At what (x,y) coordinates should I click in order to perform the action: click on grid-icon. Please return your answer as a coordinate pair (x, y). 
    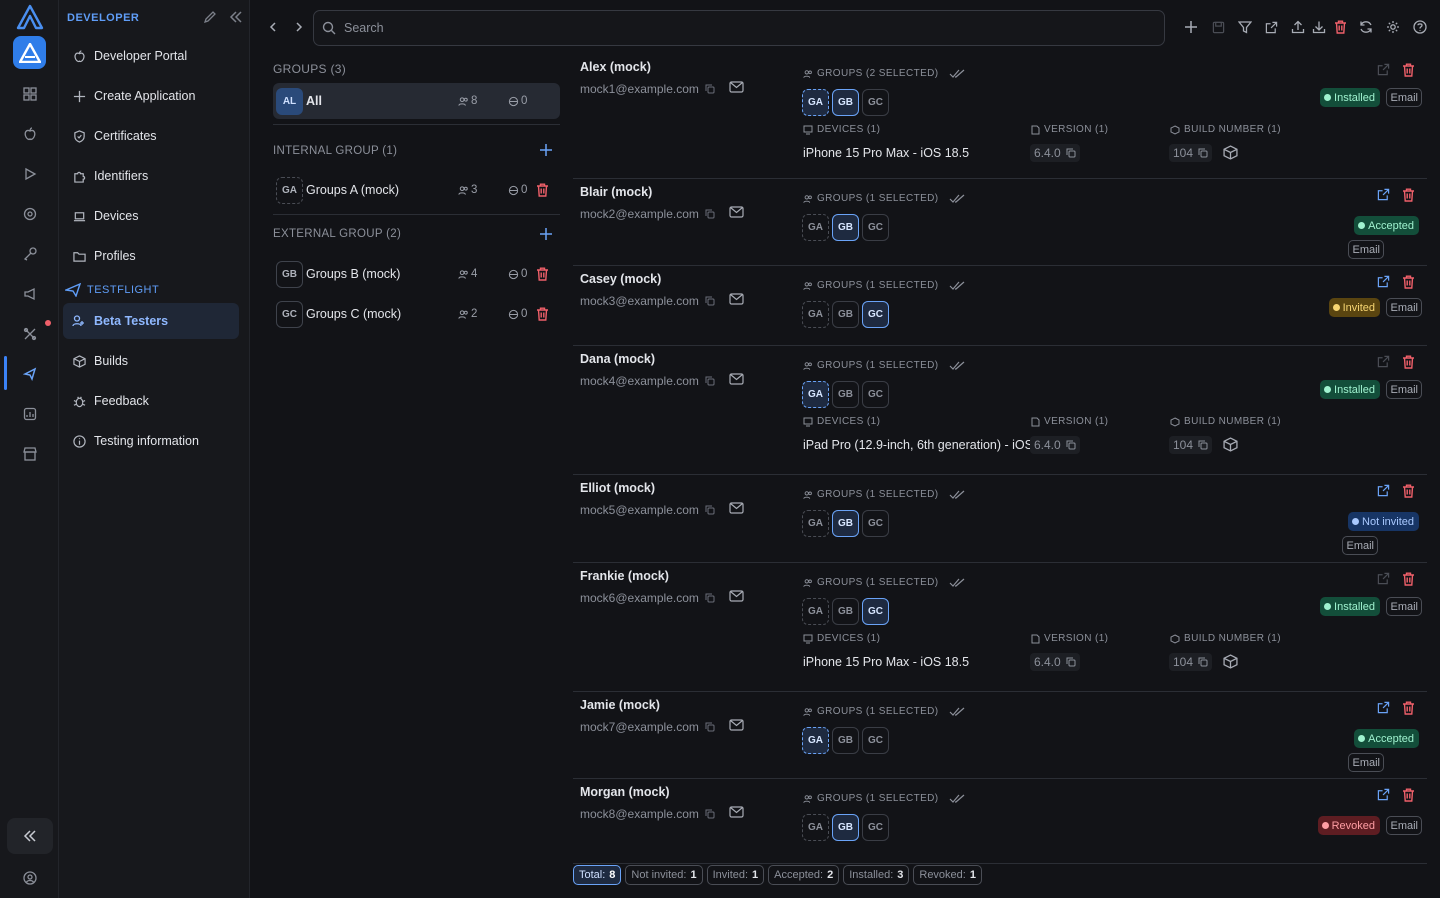
    Looking at the image, I should click on (30, 94).